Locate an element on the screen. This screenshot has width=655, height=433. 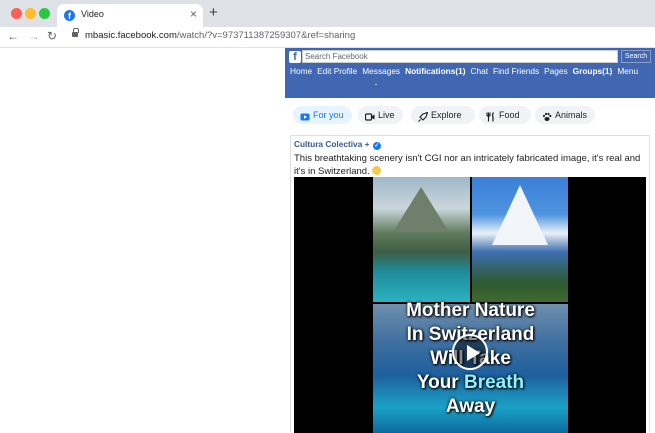
nav-link-groups-1: Groups(1) is located at coordinates (593, 71).